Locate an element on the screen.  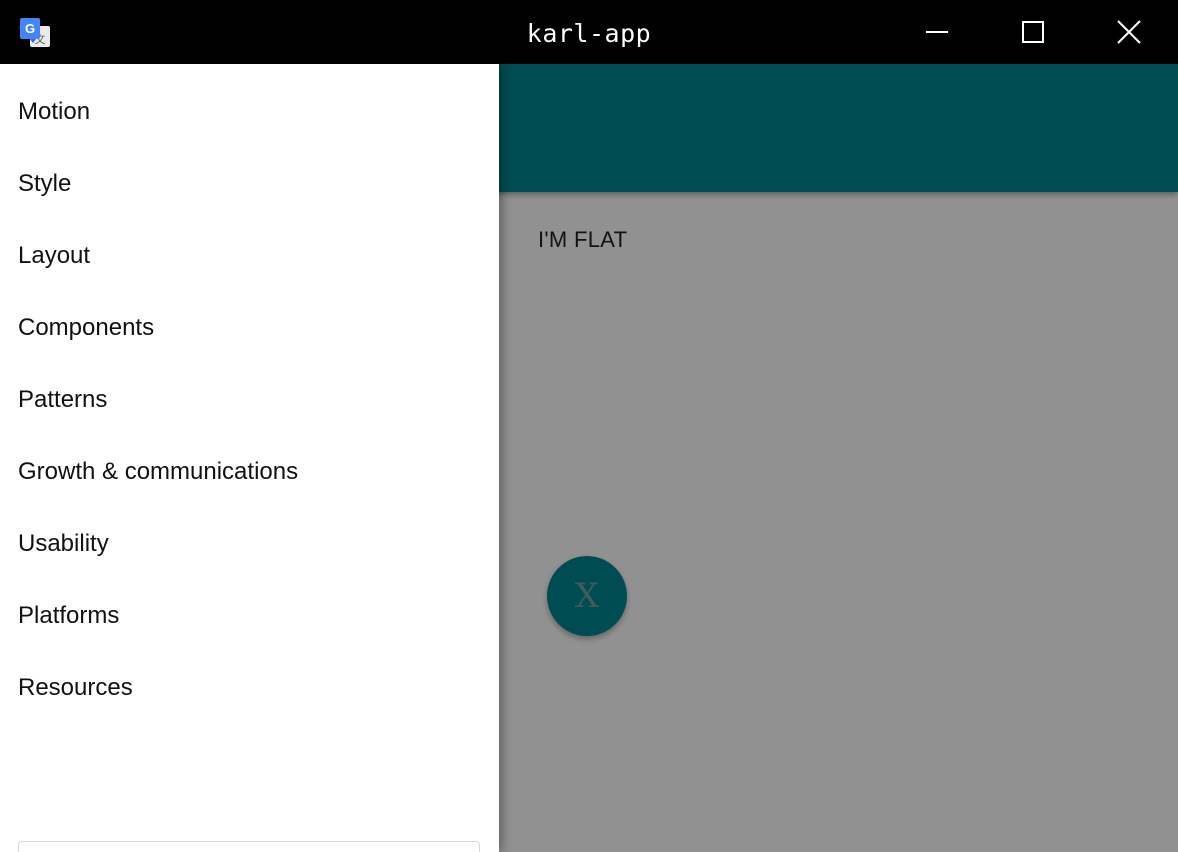
maximize-icon is located at coordinates (1033, 32).